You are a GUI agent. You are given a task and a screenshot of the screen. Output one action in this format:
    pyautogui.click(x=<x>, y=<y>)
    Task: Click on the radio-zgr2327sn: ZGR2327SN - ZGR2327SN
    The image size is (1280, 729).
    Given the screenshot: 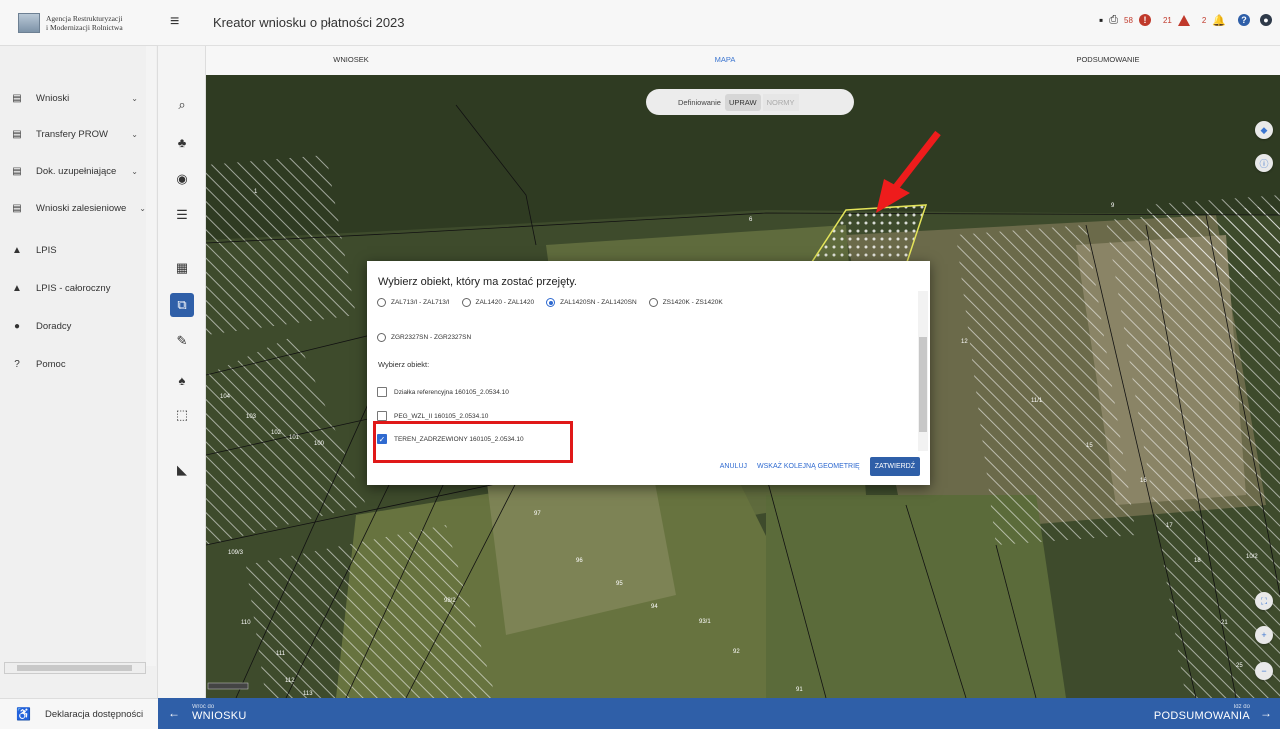 What is the action you would take?
    pyautogui.click(x=424, y=337)
    